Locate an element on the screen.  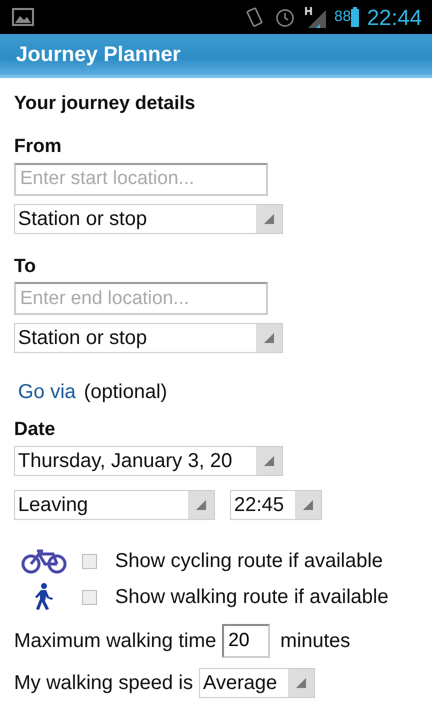
dropdown: Leaving is located at coordinates (114, 505).